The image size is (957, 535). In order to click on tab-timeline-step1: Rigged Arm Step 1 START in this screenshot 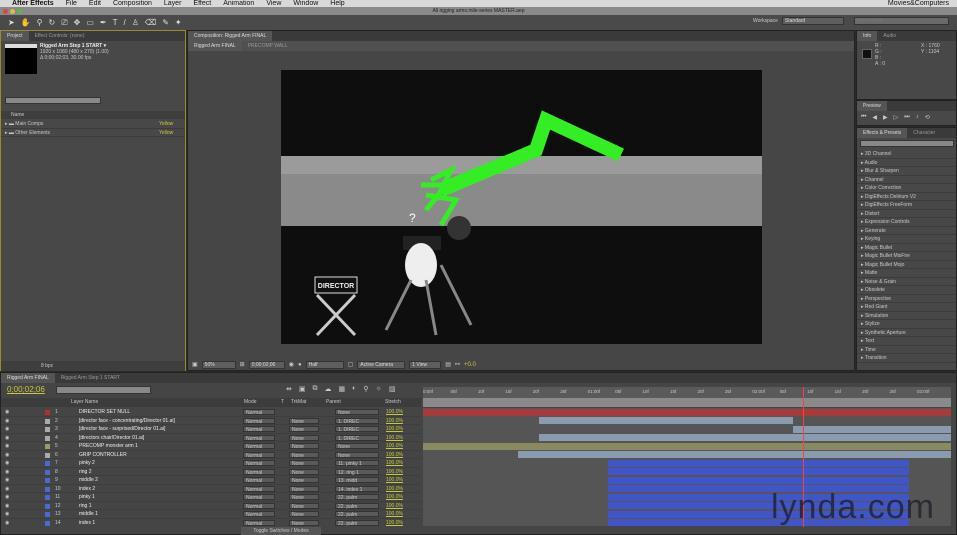, I will do `click(90, 378)`.